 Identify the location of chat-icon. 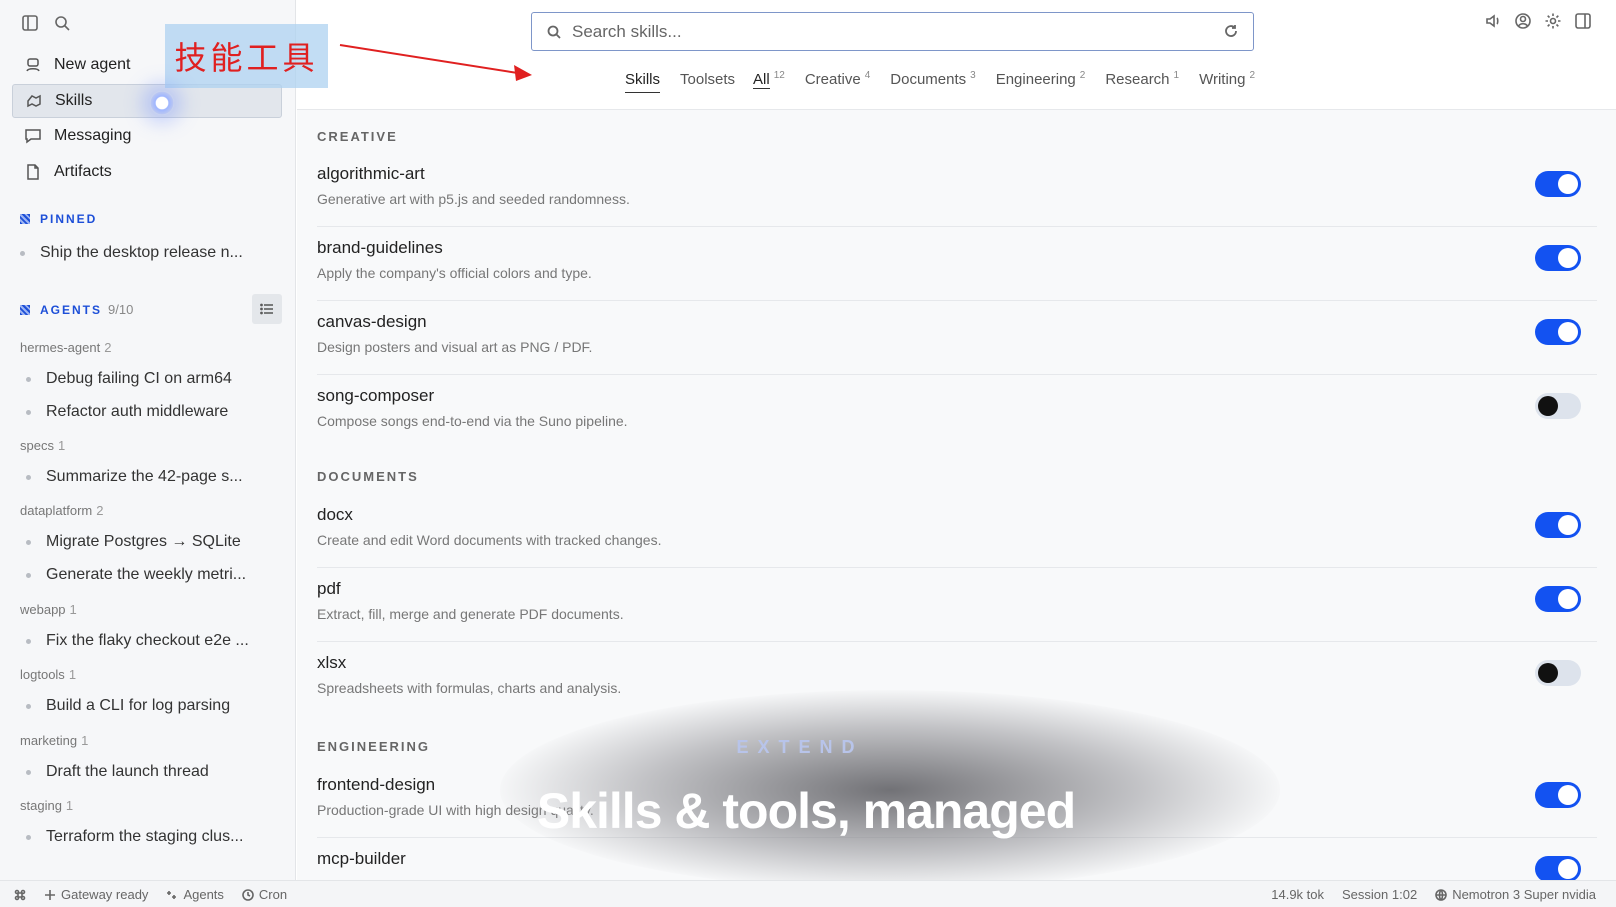
(33, 136).